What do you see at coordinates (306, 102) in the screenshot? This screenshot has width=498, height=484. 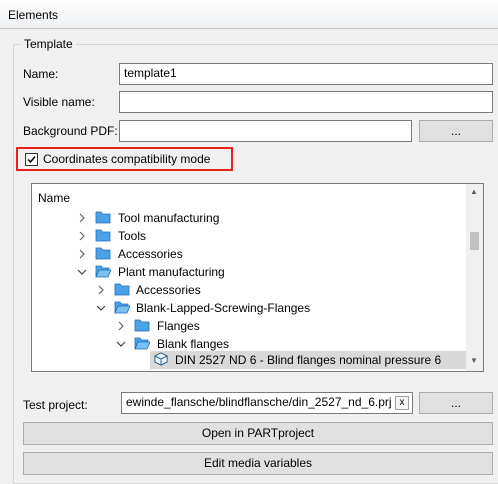 I see `visible-name-input` at bounding box center [306, 102].